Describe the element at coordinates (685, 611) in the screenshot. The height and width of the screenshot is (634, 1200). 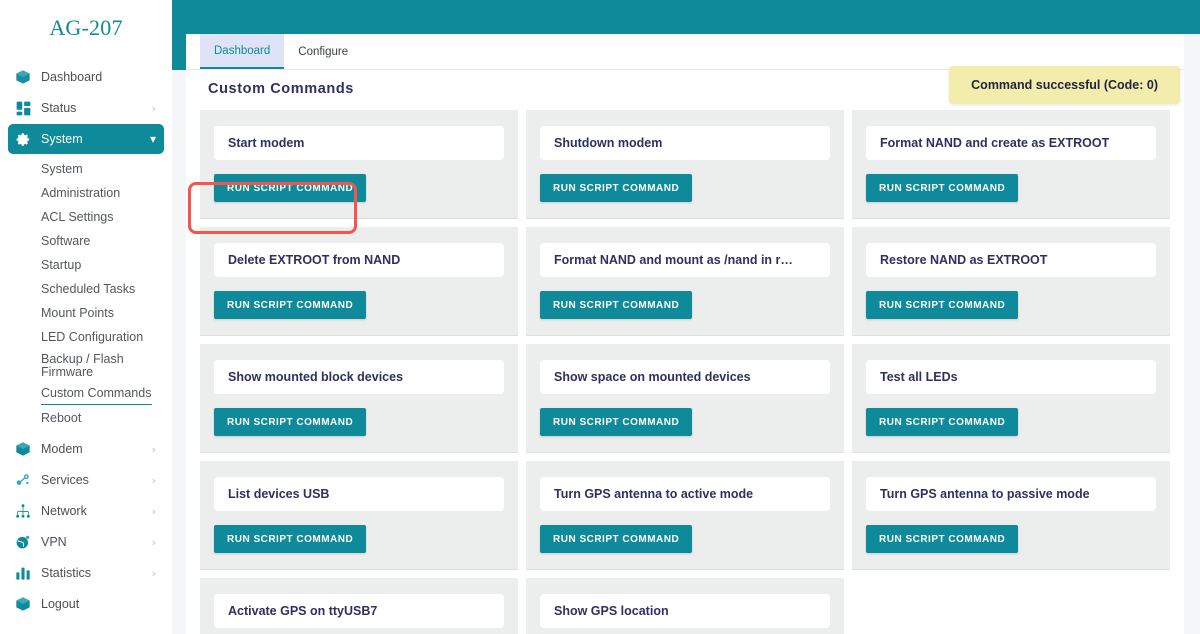
I see `command-title: Show GPS location` at that location.